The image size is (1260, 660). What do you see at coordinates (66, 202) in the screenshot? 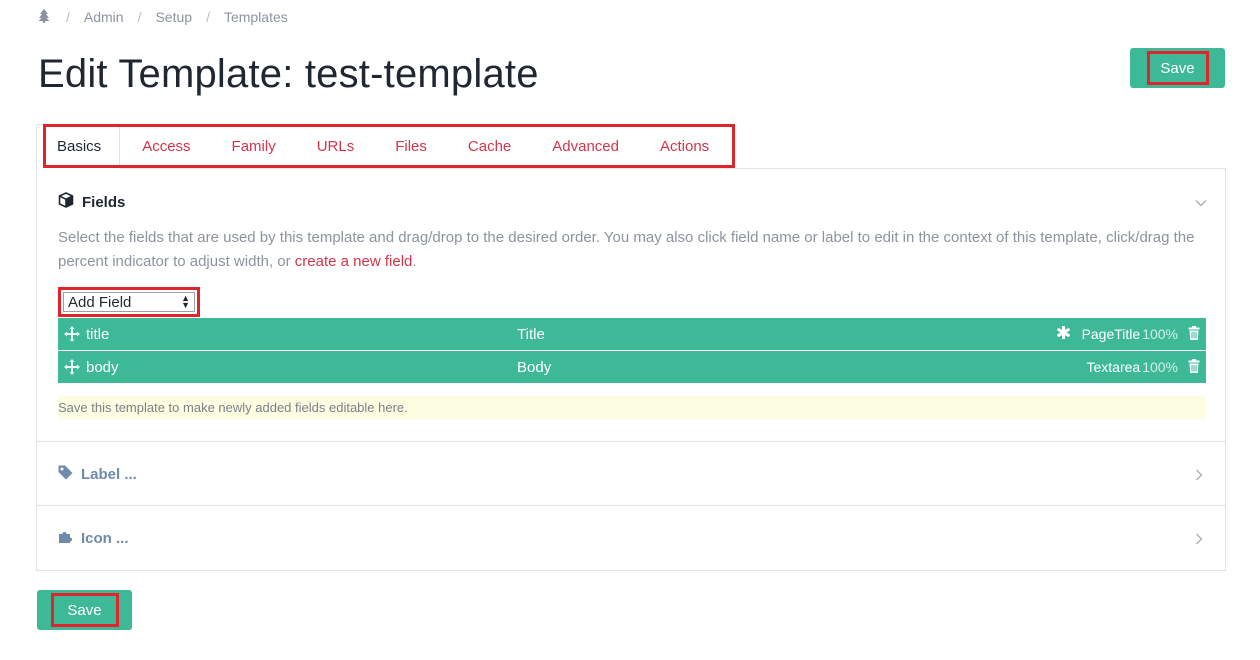
I see `cube-icon` at bounding box center [66, 202].